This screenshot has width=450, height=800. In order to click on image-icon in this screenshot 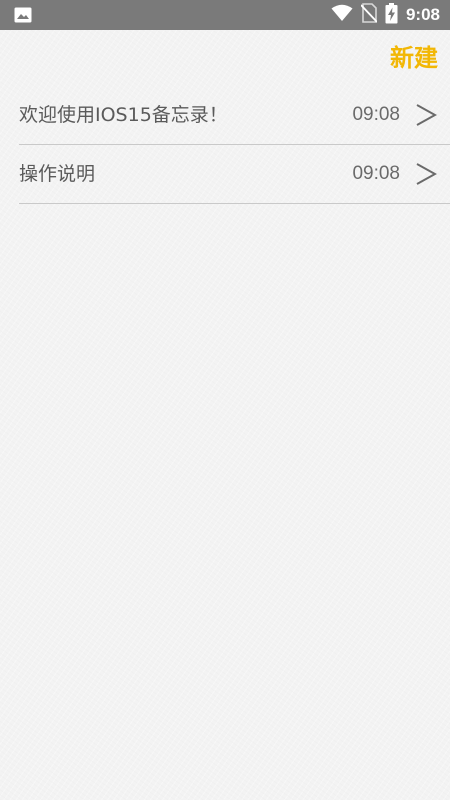, I will do `click(23, 15)`.